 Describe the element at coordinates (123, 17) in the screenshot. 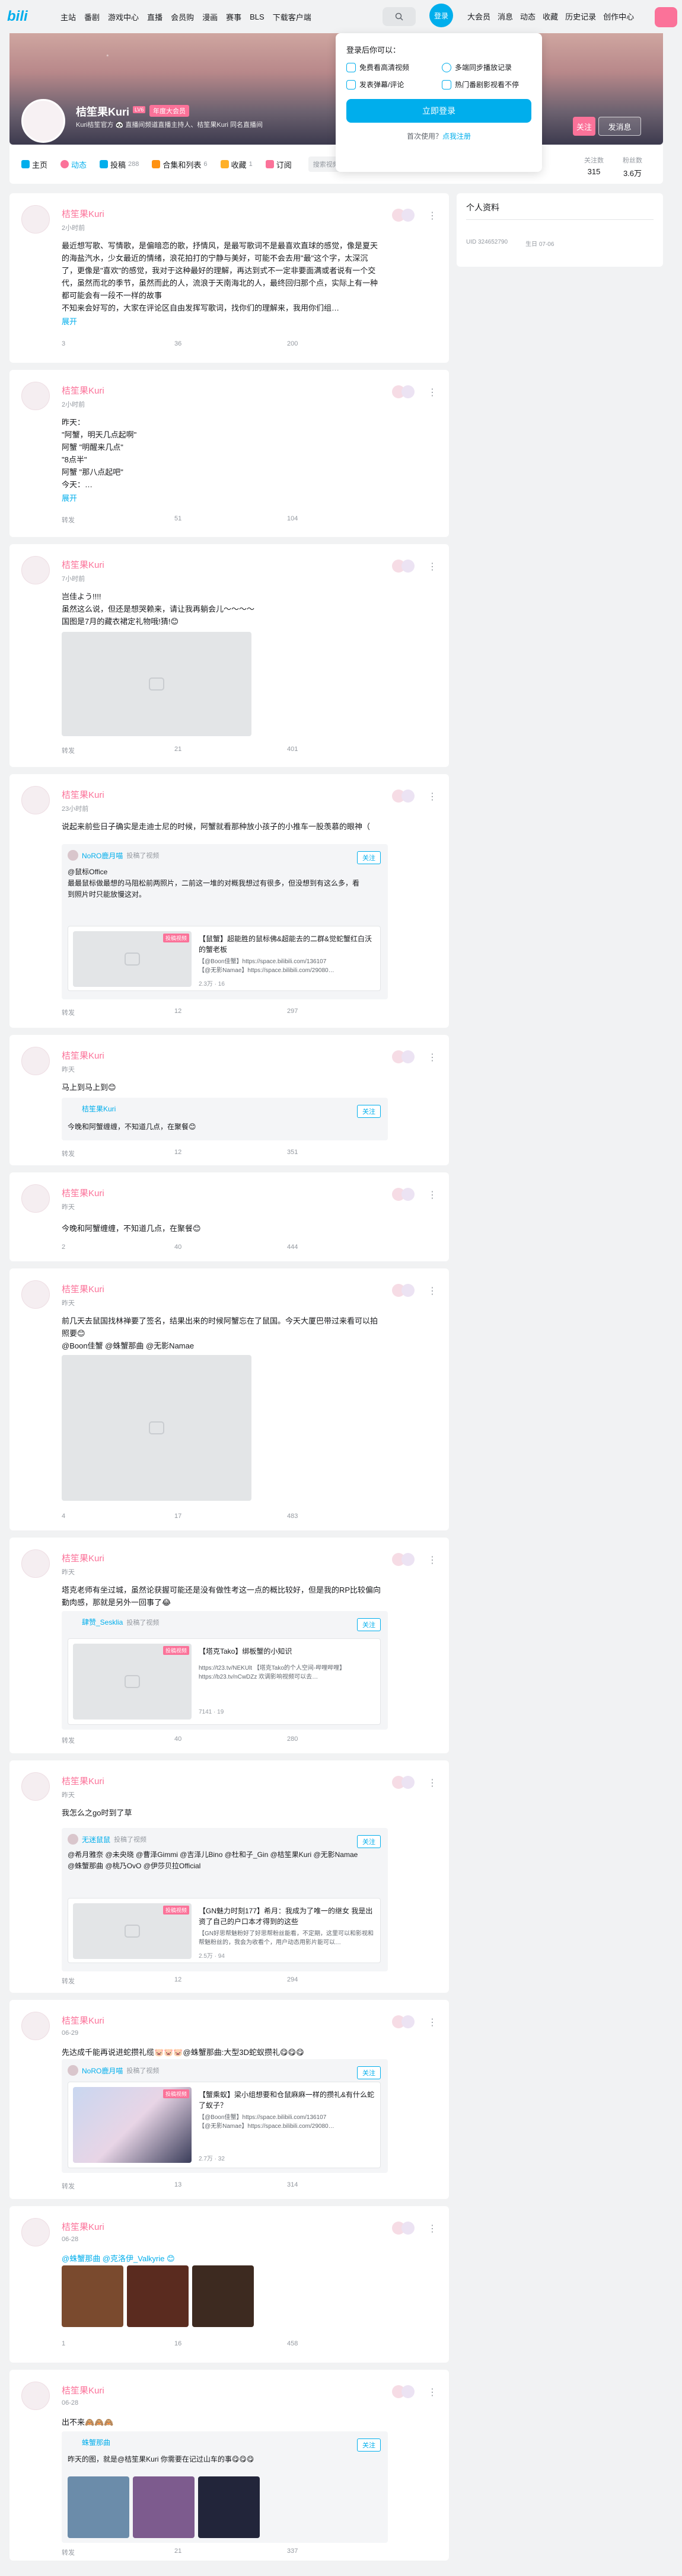

I see `nav-game: 游戏中心` at that location.